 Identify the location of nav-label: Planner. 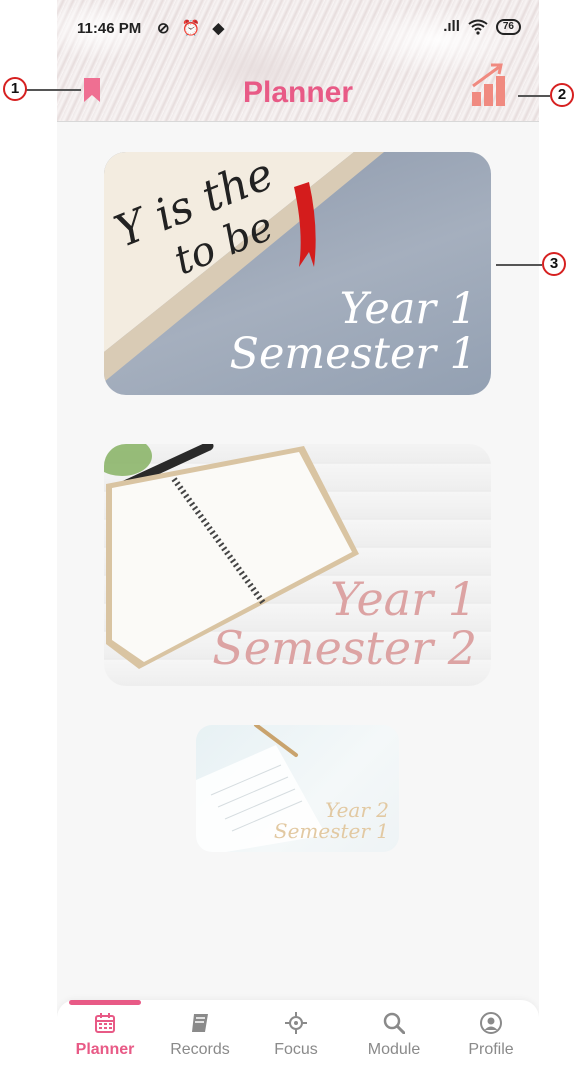
(105, 1049).